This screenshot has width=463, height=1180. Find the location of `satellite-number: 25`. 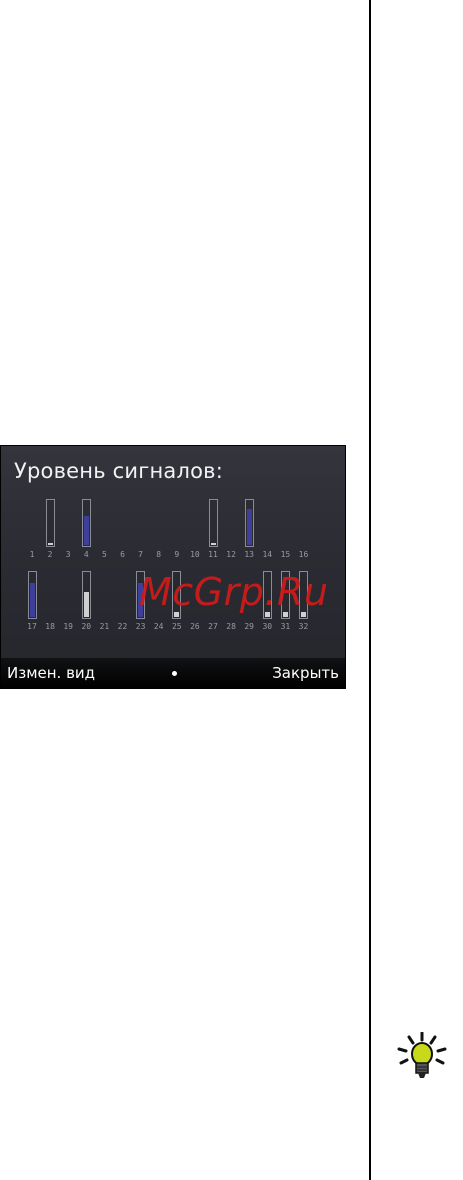

satellite-number: 25 is located at coordinates (176, 626).